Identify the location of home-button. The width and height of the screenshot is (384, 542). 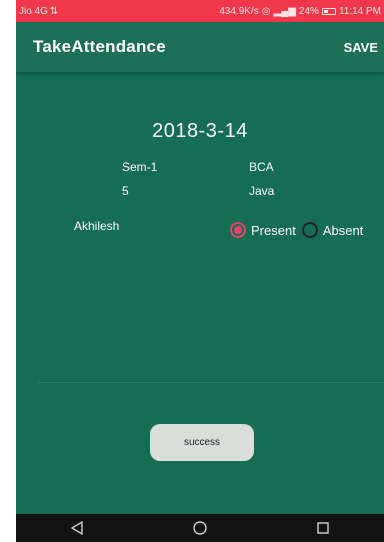
(200, 528).